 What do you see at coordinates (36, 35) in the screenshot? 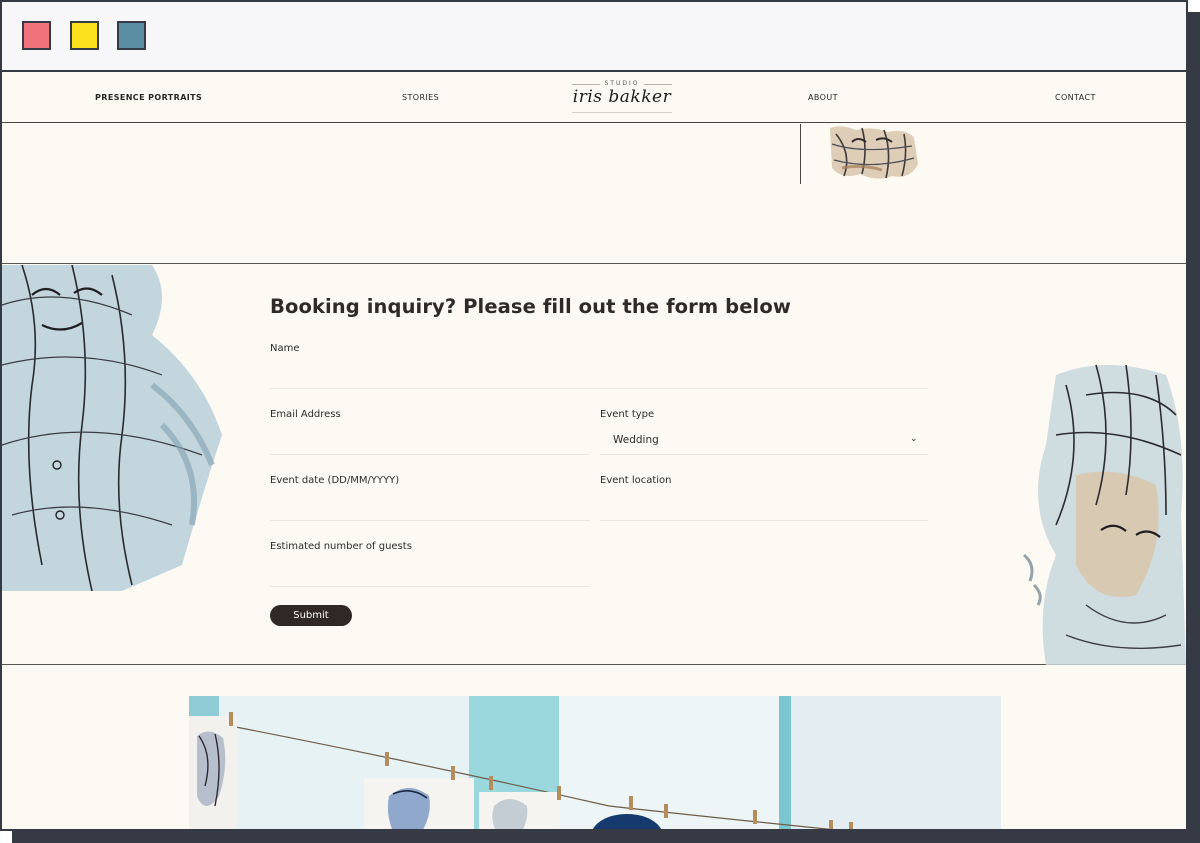
I see `window-close-button` at bounding box center [36, 35].